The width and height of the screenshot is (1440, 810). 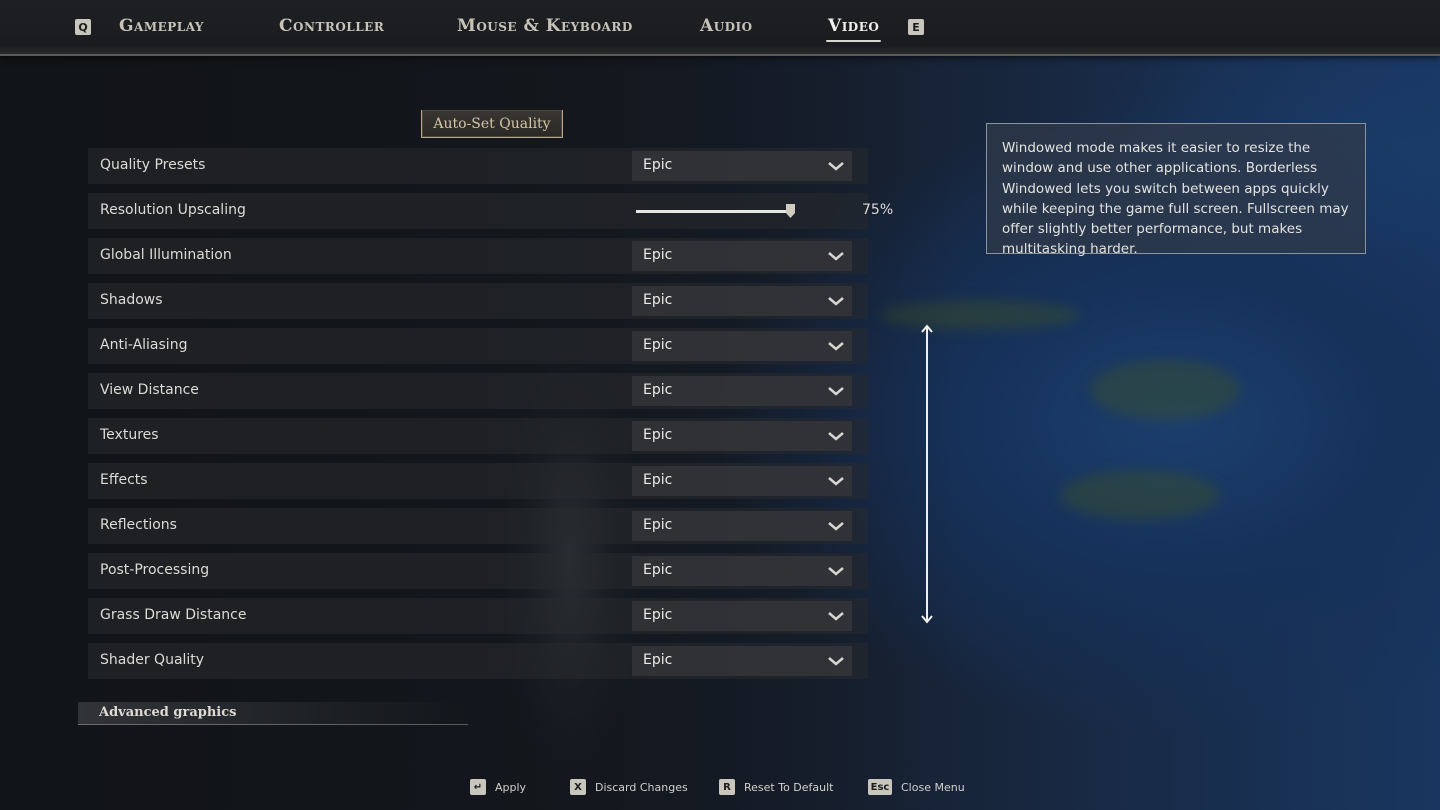 I want to click on textures-dropdown: Epic, so click(x=742, y=436).